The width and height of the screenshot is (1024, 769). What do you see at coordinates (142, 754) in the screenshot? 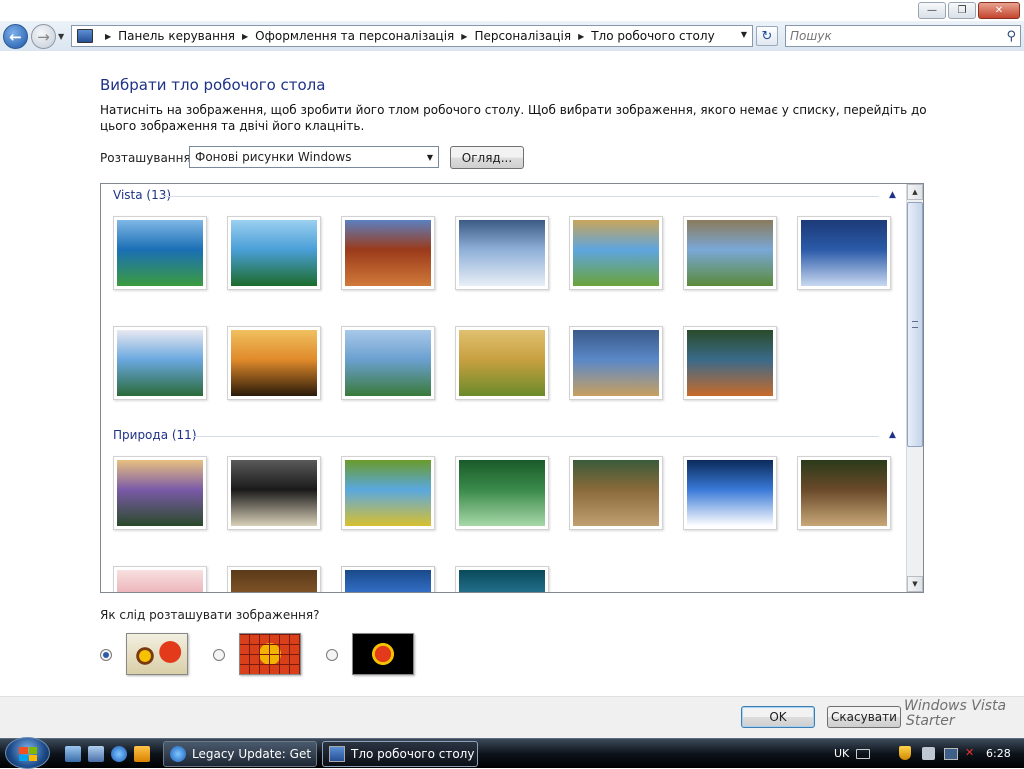
I see `media-player-icon` at bounding box center [142, 754].